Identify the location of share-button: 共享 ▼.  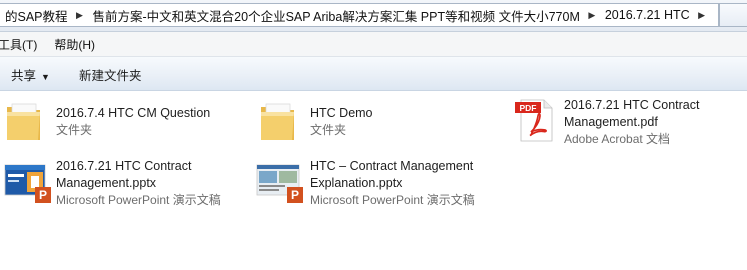
(30, 74).